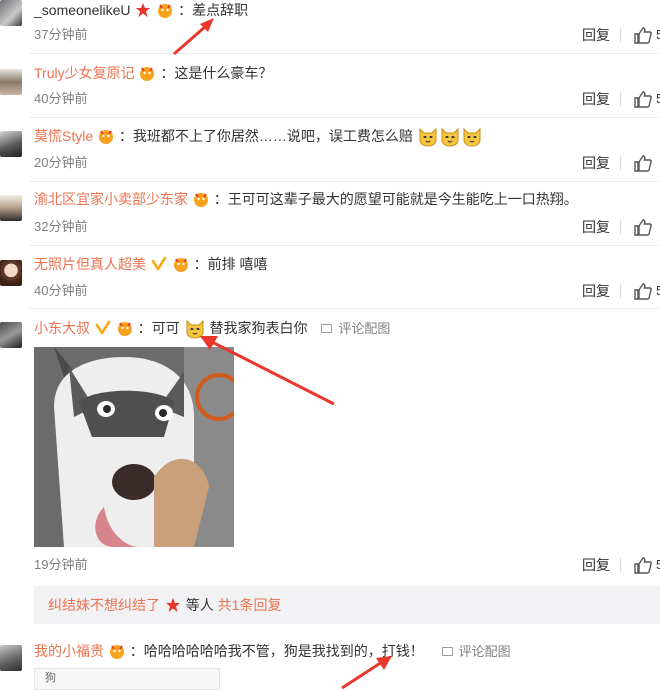 This screenshot has height=690, width=660. Describe the element at coordinates (230, 264) in the screenshot. I see `comment-text: ：前排 嘻嘻` at that location.